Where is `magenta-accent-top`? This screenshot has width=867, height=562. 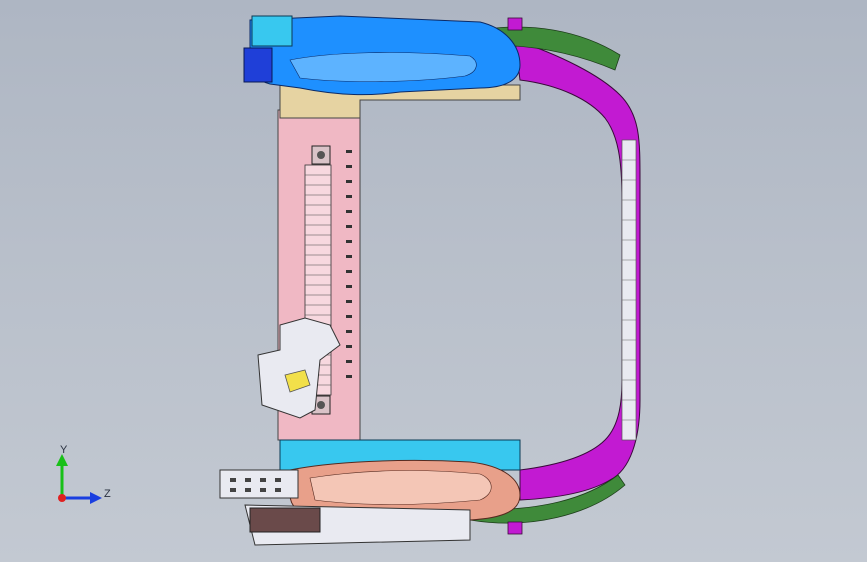
magenta-accent-top is located at coordinates (515, 24).